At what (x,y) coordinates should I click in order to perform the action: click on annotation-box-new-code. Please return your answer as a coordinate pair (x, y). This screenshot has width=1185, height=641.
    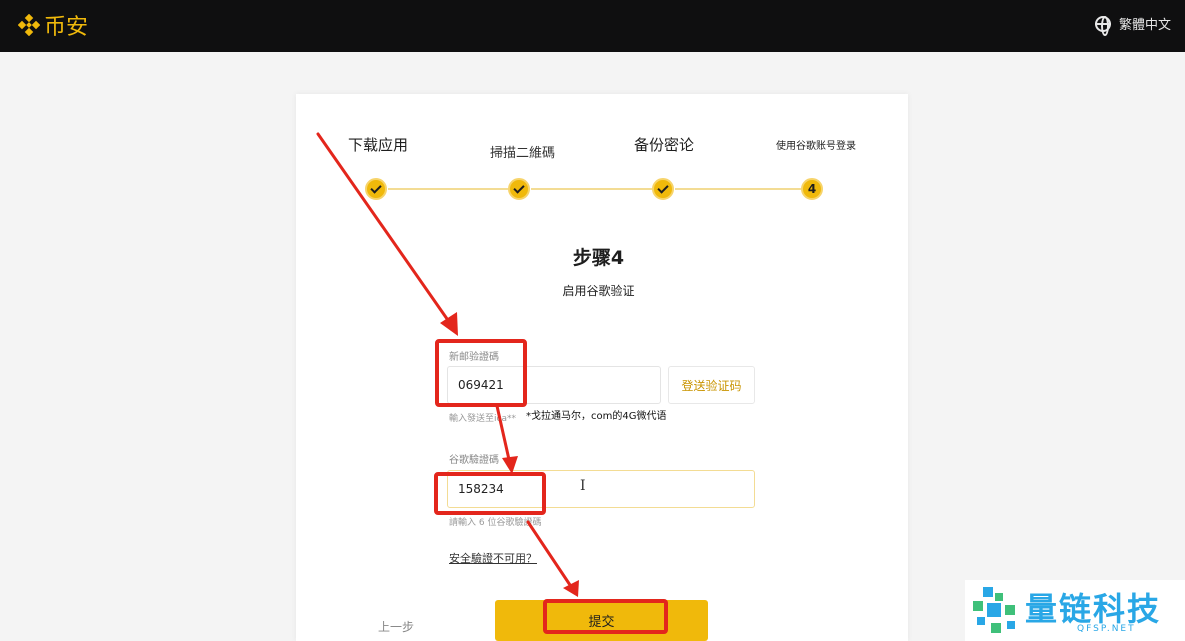
    Looking at the image, I should click on (481, 373).